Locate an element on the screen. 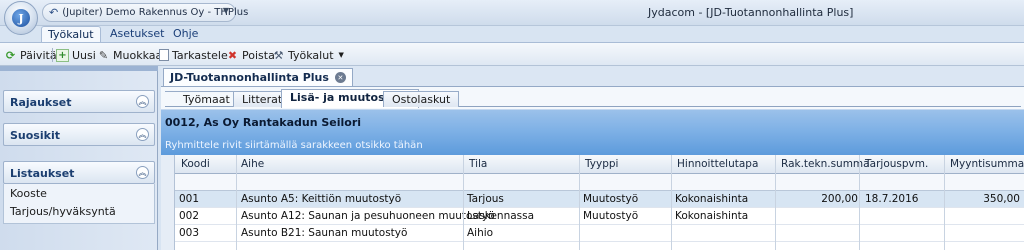 The image size is (1024, 250). cell-myyntisumma: 350,00 is located at coordinates (1001, 199).